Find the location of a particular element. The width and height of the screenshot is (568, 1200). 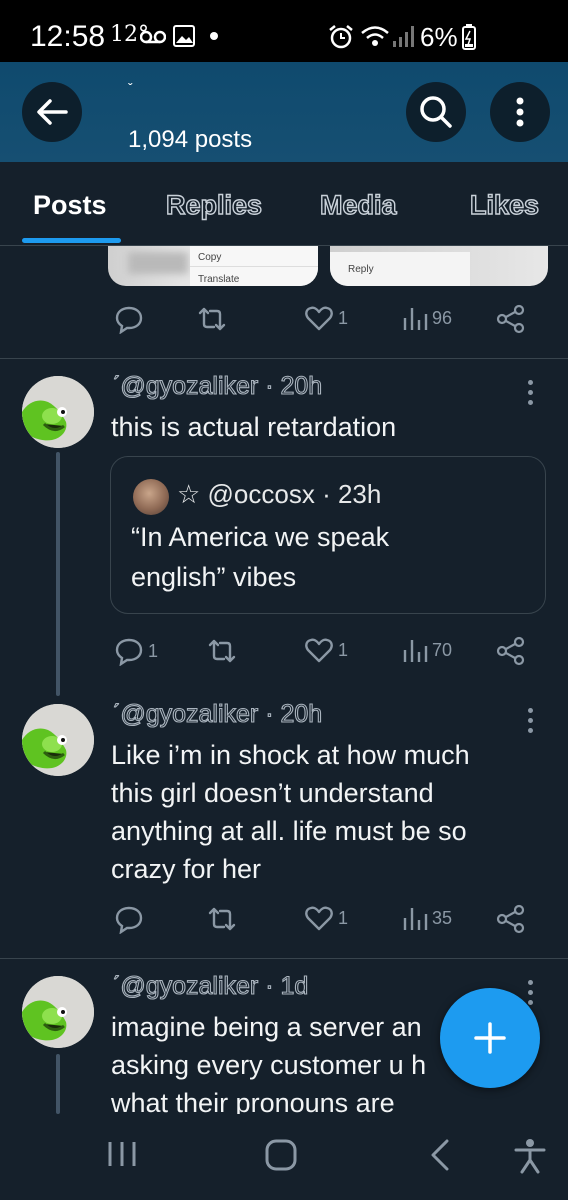

search-icon is located at coordinates (436, 112).